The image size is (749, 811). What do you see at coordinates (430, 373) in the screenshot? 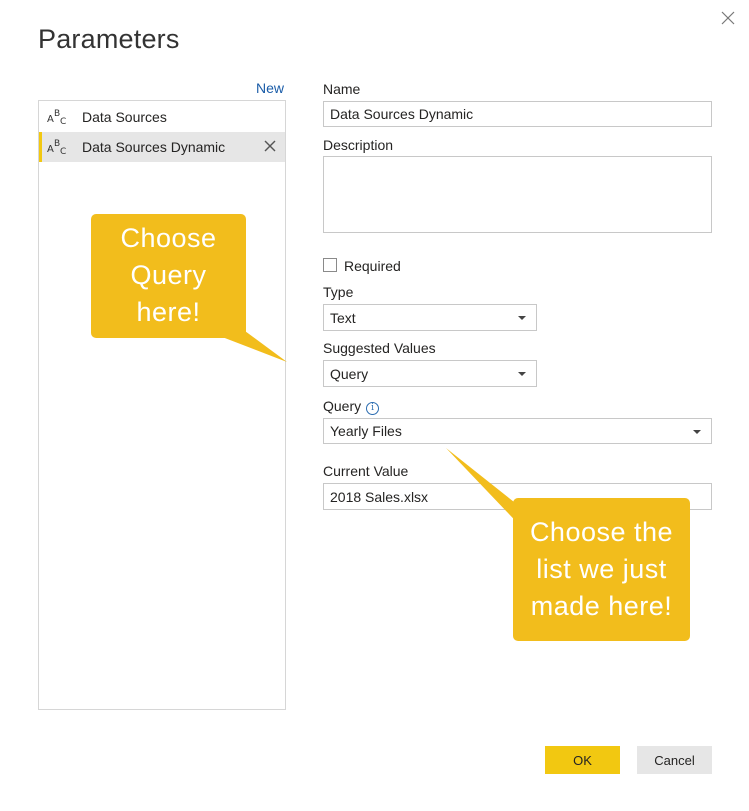
I see `suggested-values-select: Query` at bounding box center [430, 373].